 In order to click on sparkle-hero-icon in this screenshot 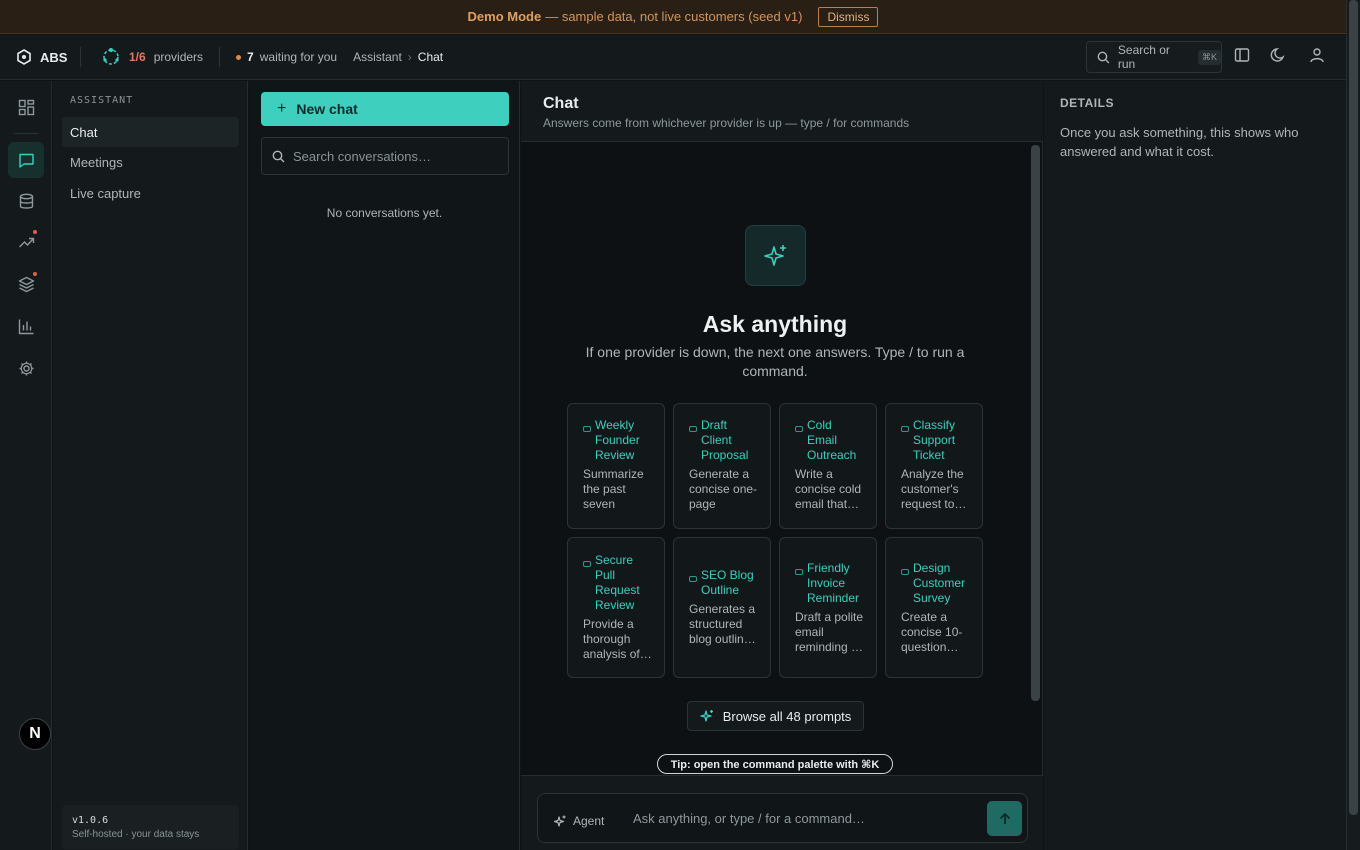, I will do `click(775, 255)`.